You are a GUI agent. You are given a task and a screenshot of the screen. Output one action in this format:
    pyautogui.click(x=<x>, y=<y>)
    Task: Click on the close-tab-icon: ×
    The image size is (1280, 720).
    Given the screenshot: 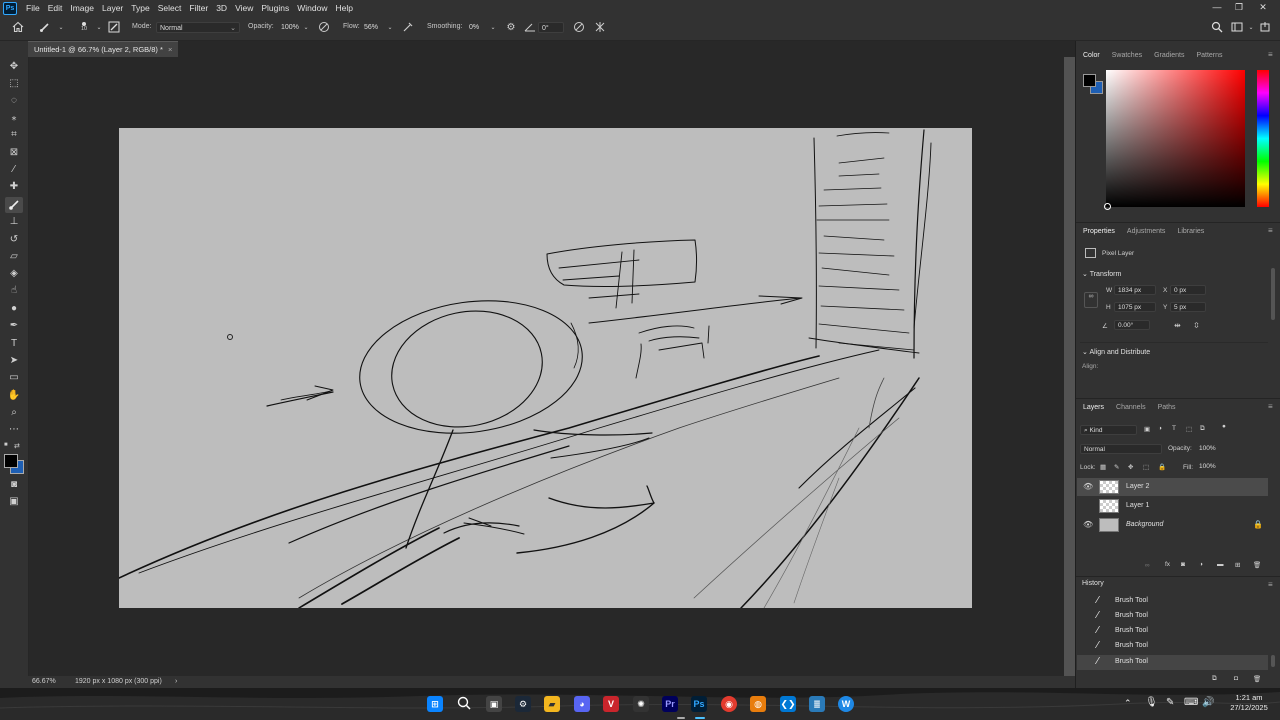 What is the action you would take?
    pyautogui.click(x=170, y=49)
    